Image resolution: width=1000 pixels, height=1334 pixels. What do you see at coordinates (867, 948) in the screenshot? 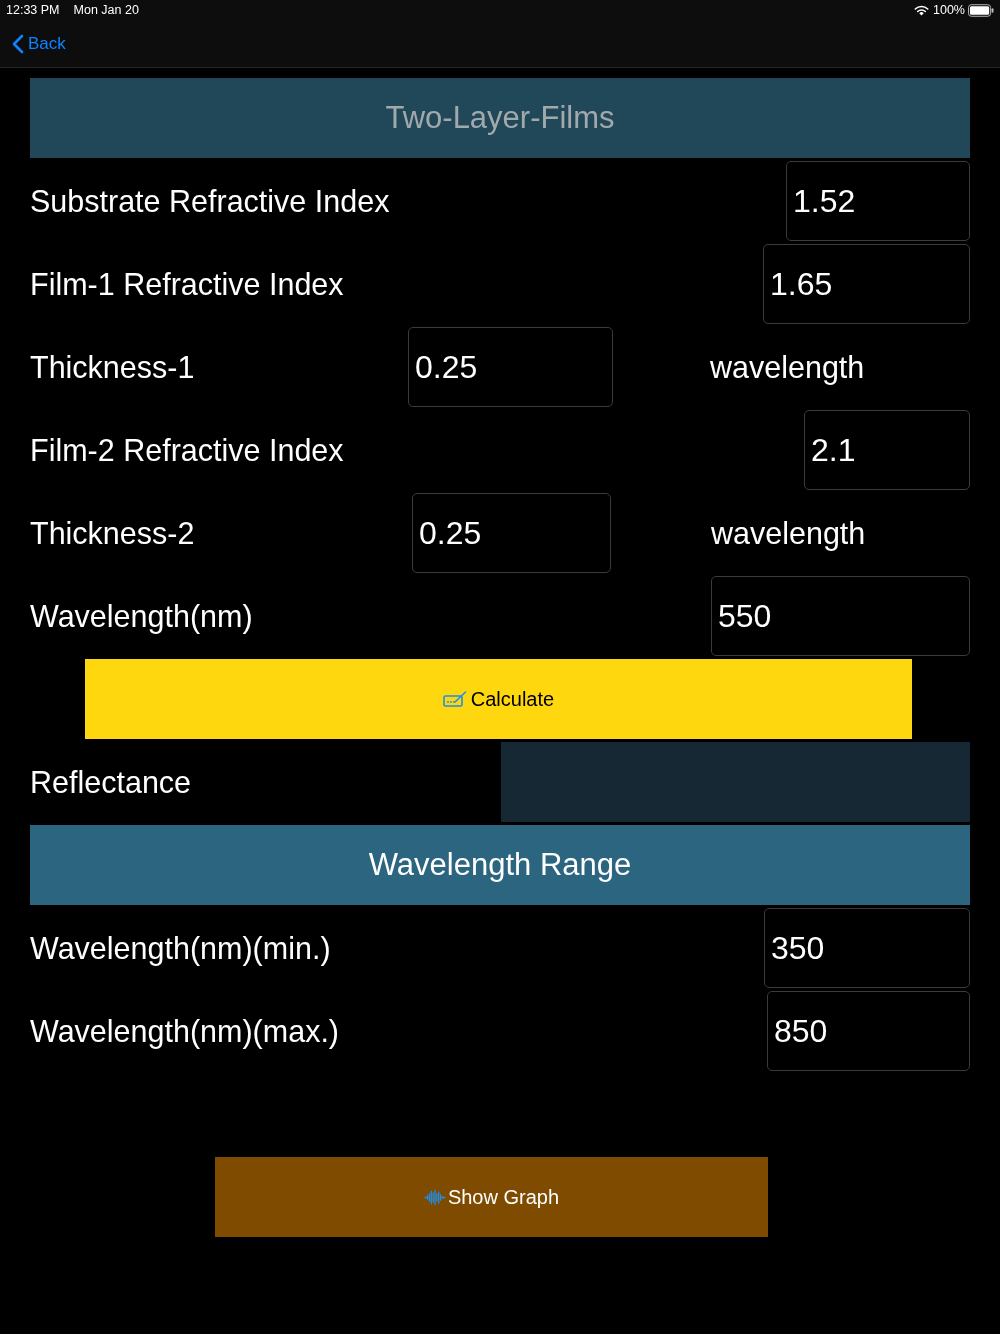
I see `input-field: 350` at bounding box center [867, 948].